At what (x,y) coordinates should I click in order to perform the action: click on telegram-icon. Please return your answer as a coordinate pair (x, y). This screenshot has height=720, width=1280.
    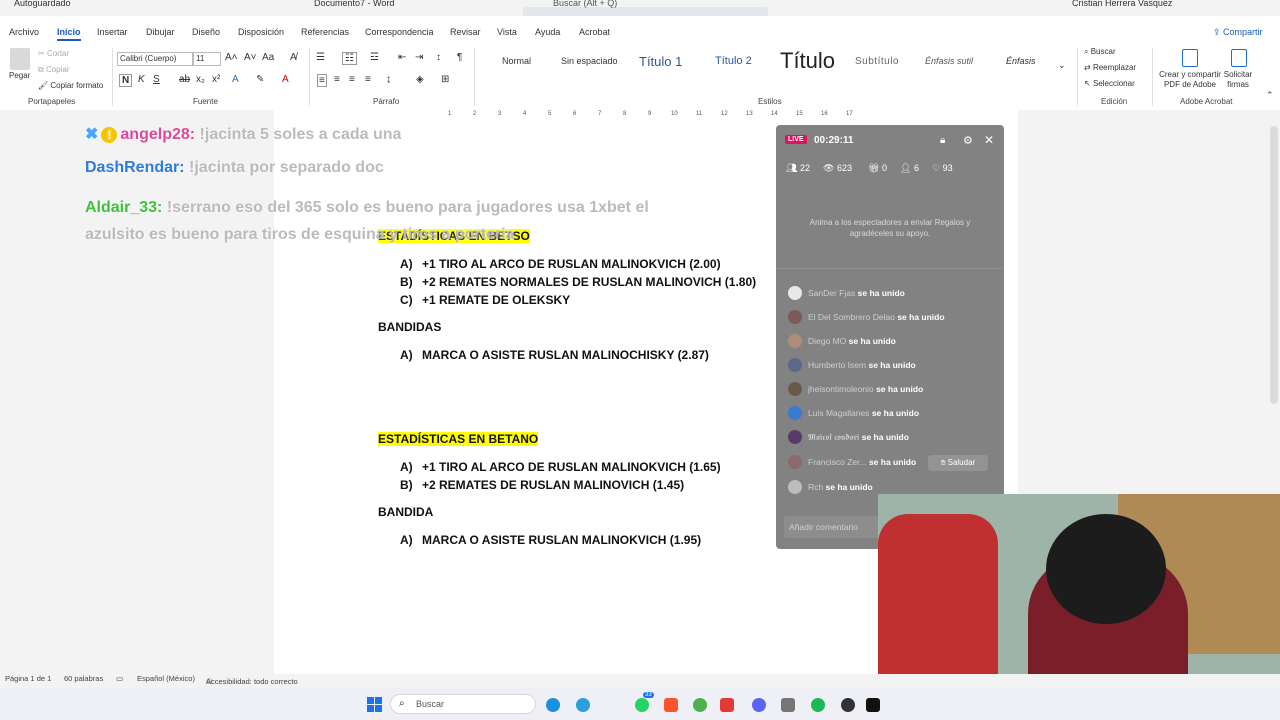
    Looking at the image, I should click on (583, 705).